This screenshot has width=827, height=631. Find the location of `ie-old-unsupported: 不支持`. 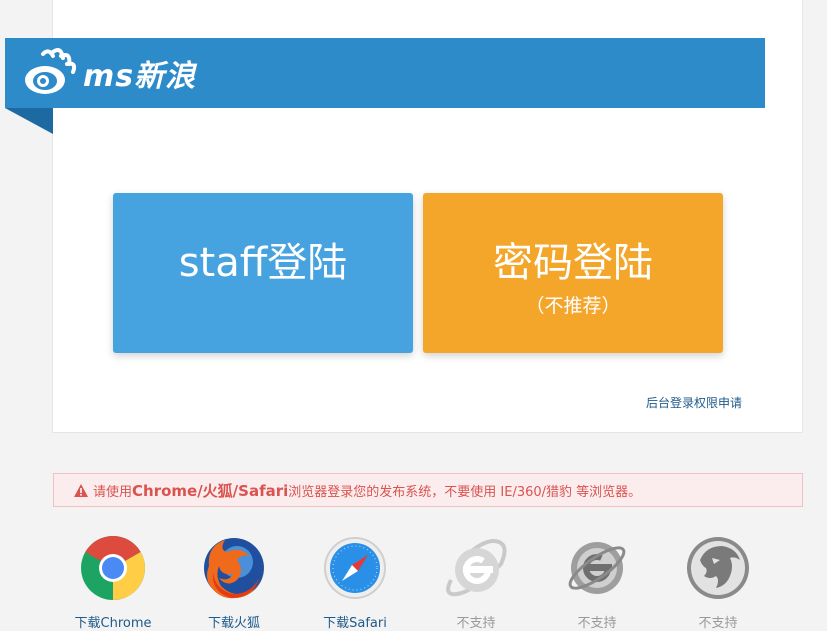

ie-old-unsupported: 不支持 is located at coordinates (597, 583).